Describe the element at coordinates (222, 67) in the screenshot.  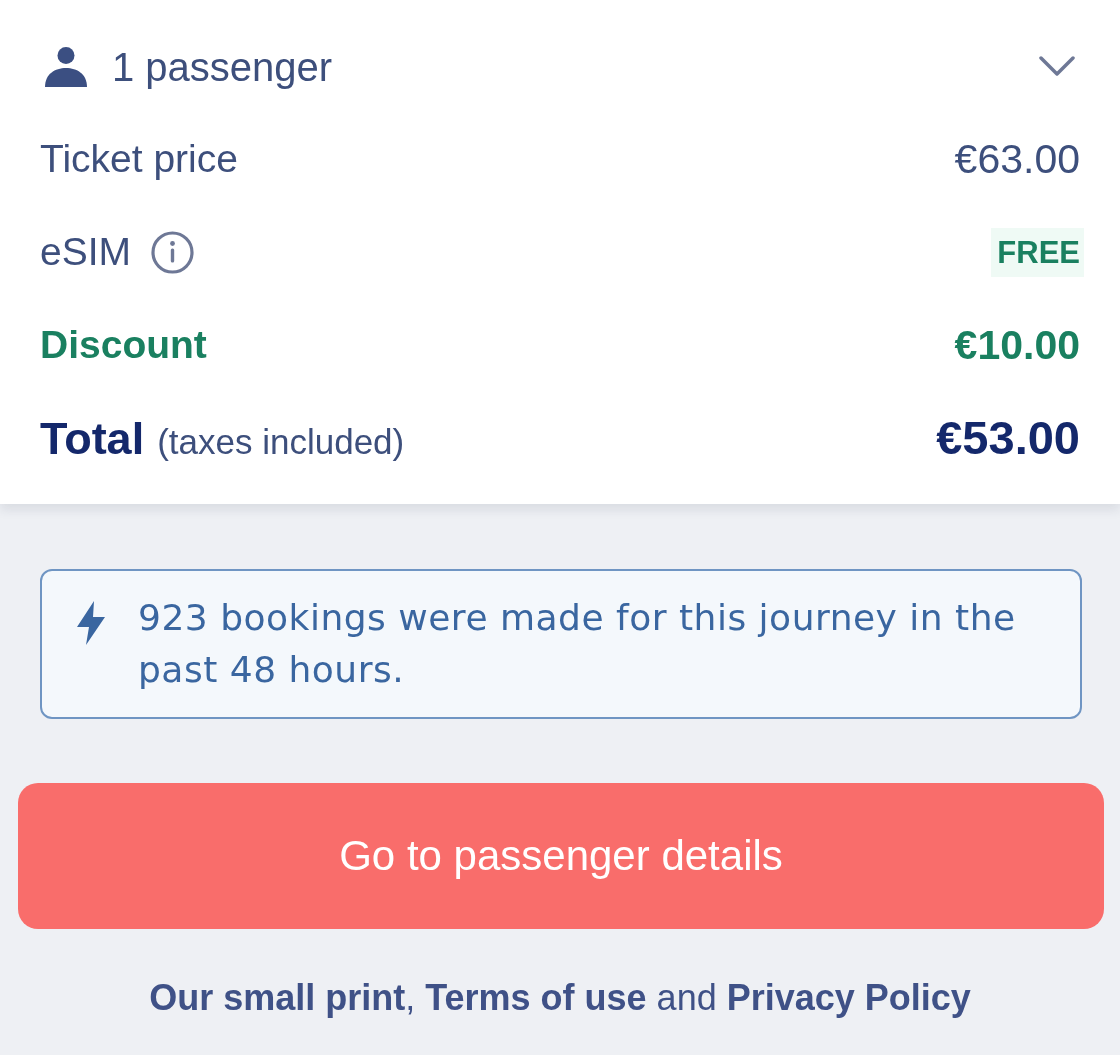
I see `passenger-count: 1 passenger` at that location.